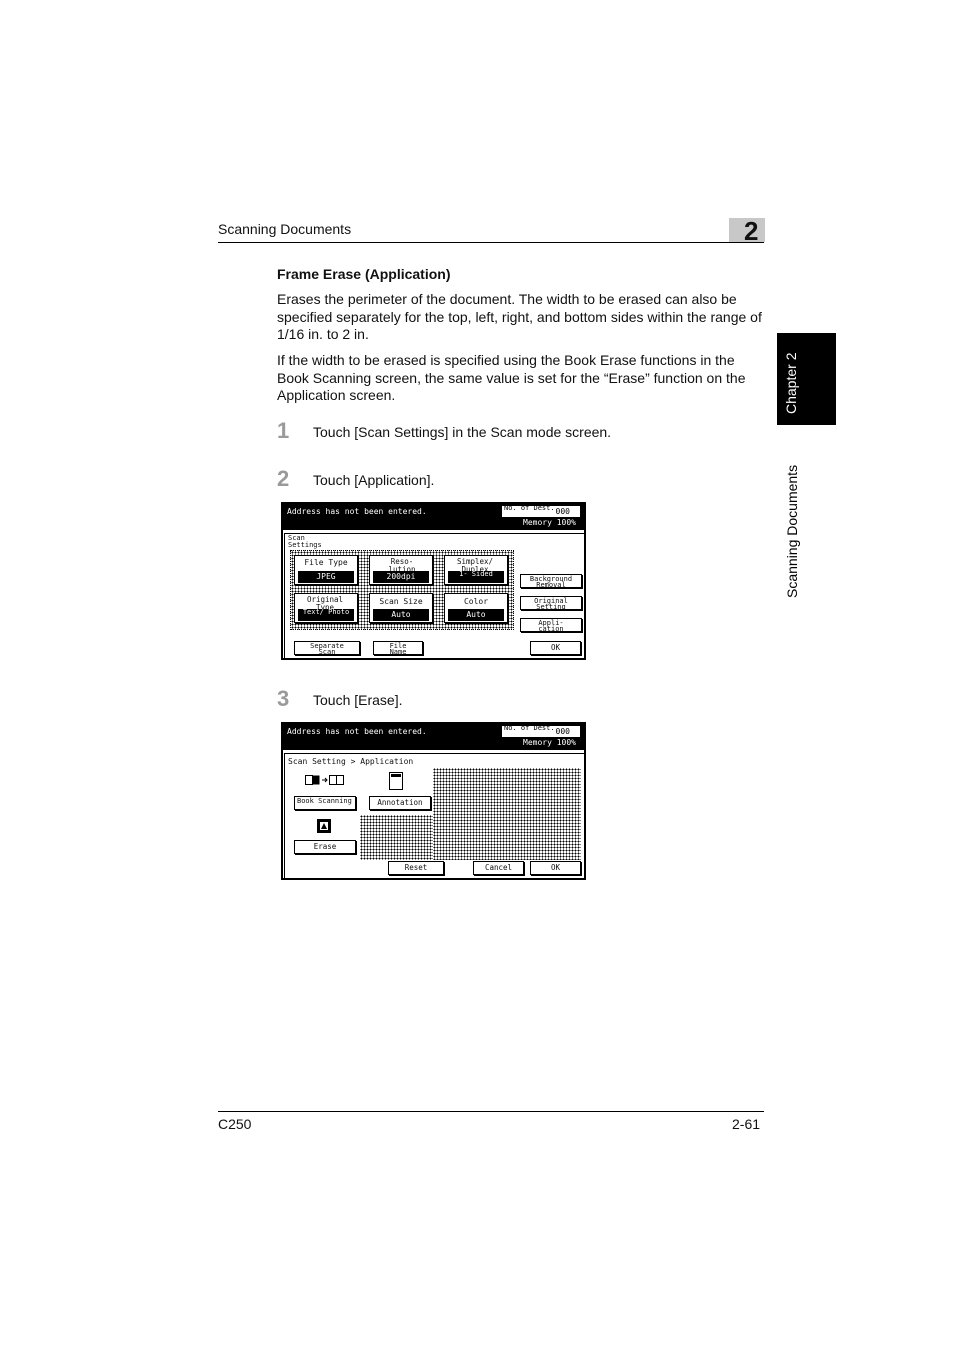 Image resolution: width=954 pixels, height=1350 pixels. What do you see at coordinates (305, 541) in the screenshot?
I see `screen-title: Scan Settings` at bounding box center [305, 541].